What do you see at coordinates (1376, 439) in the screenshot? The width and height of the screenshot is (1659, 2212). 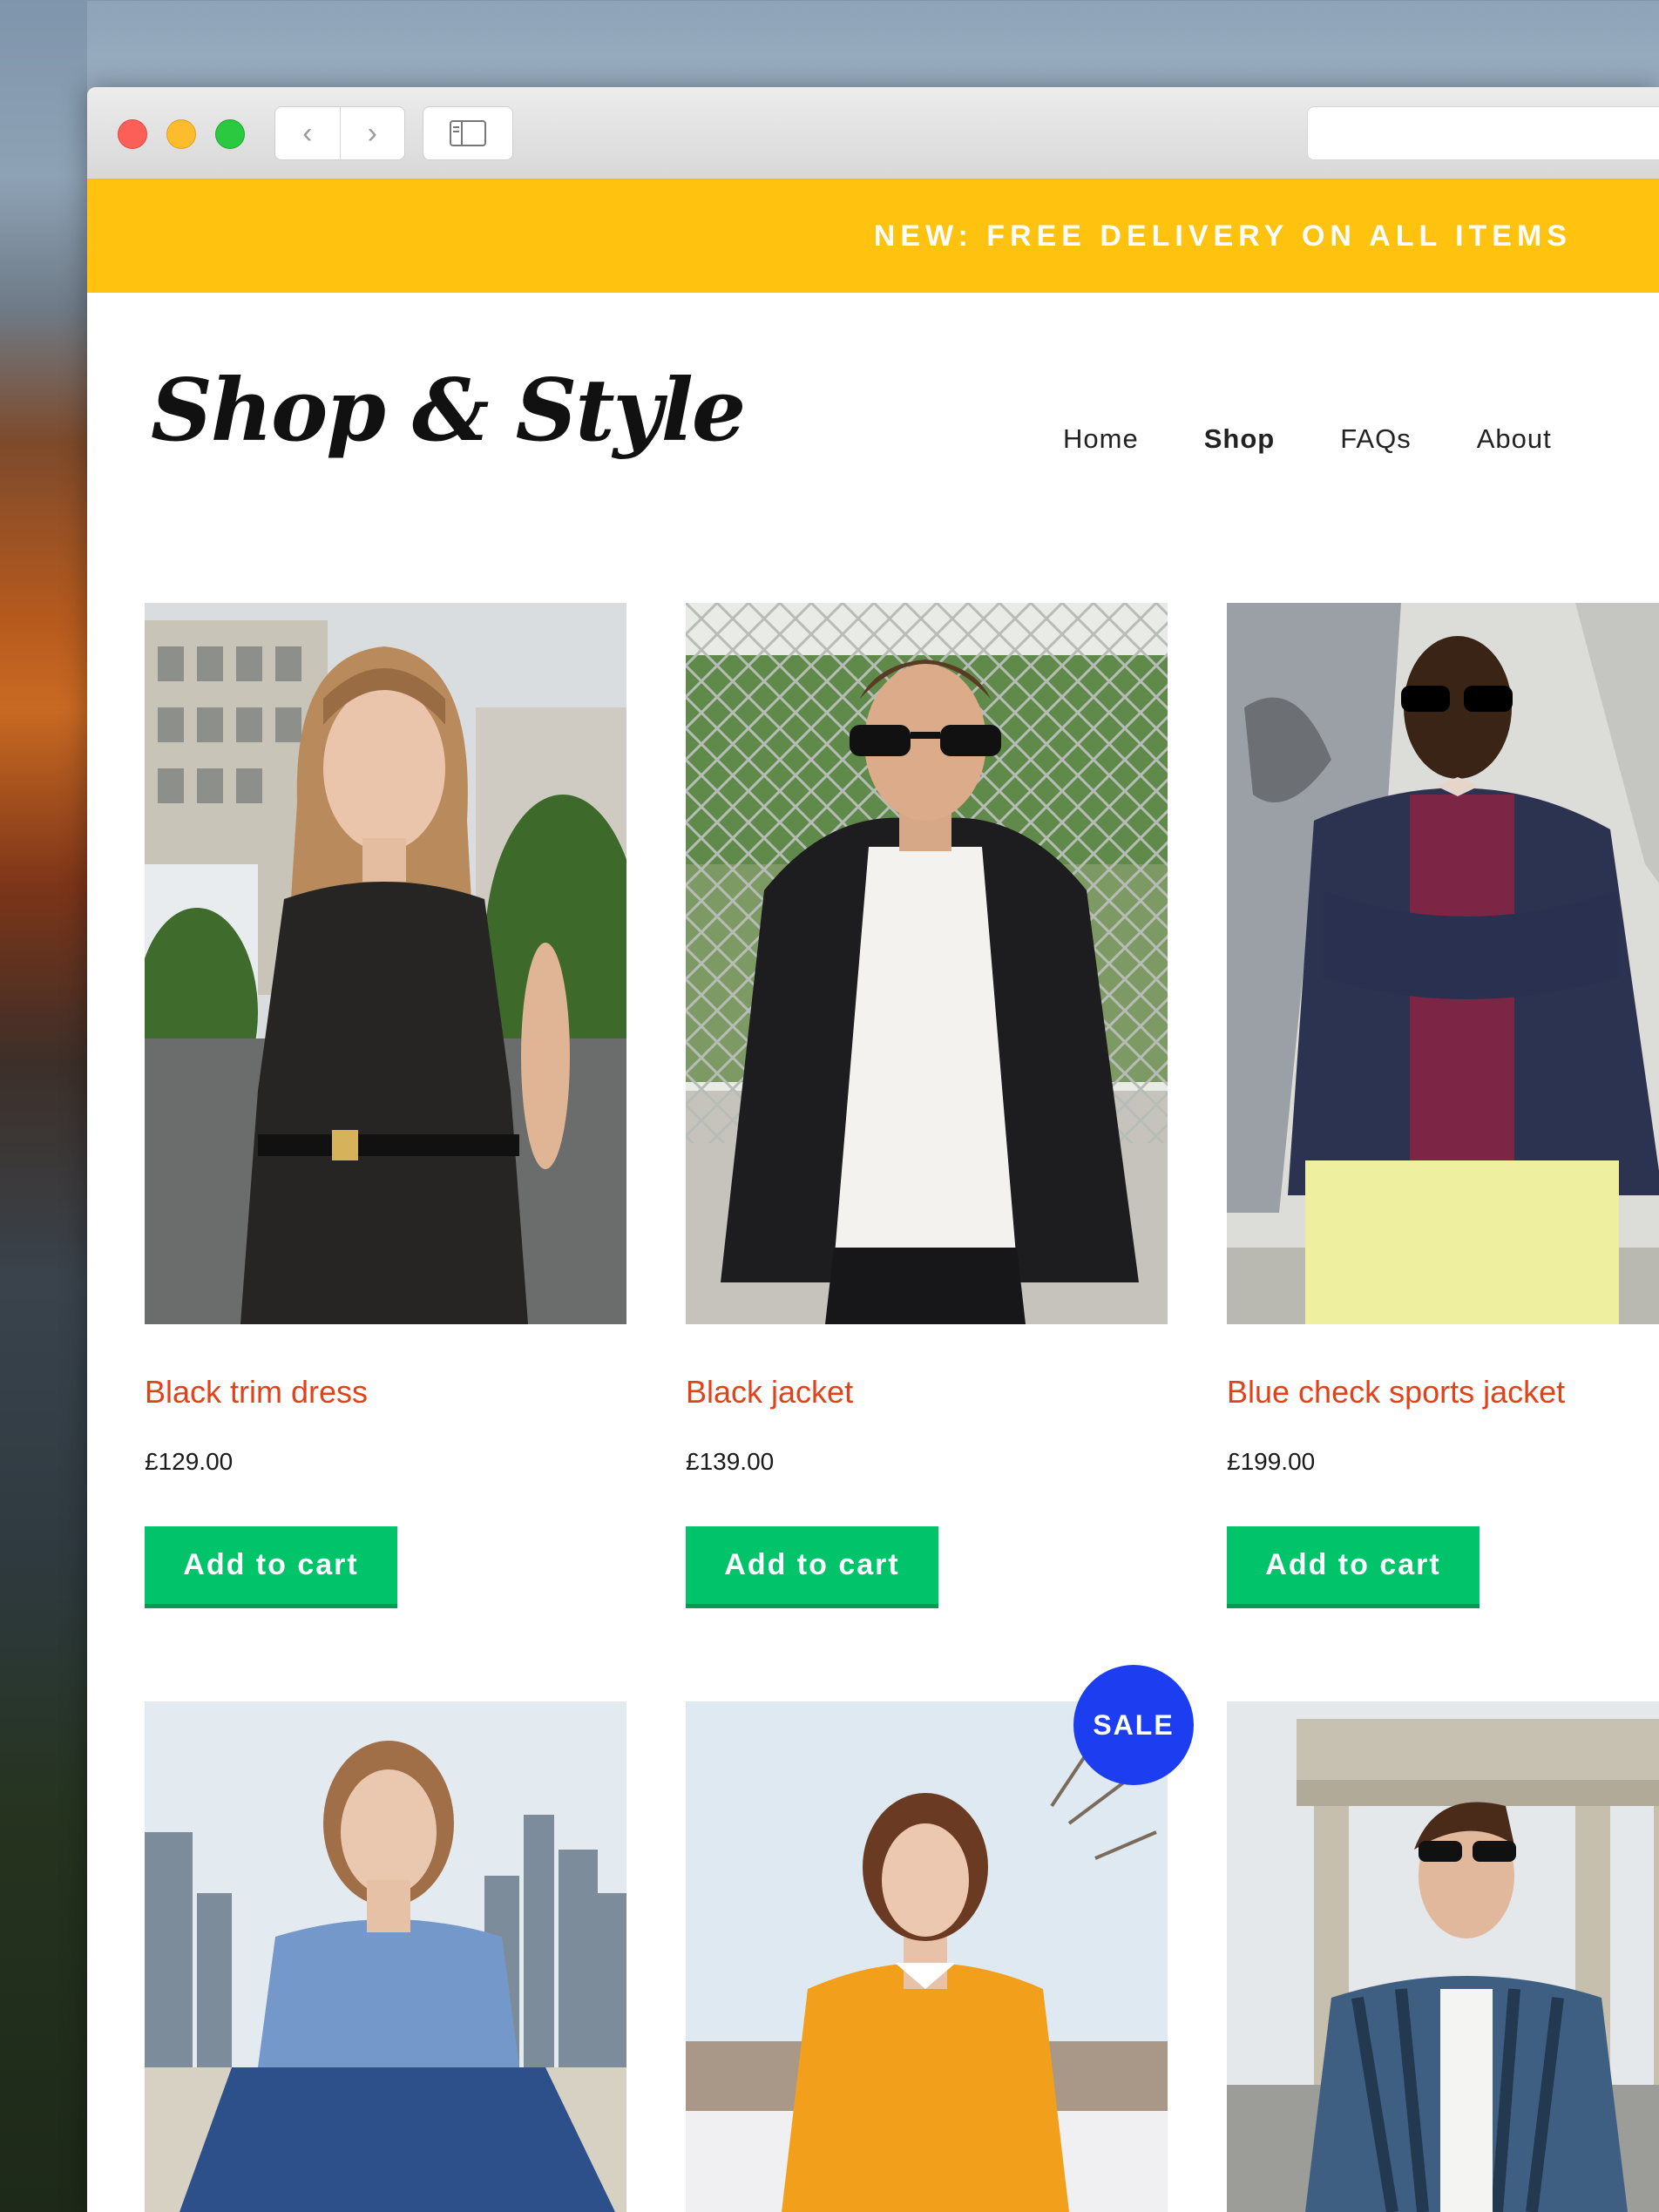 I see `nav-item-faqs: FAQs` at bounding box center [1376, 439].